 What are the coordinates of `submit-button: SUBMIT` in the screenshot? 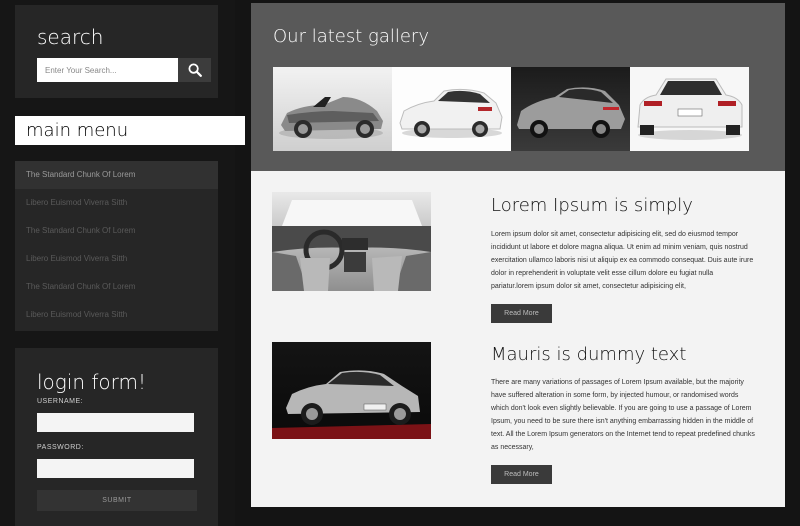 It's located at (117, 500).